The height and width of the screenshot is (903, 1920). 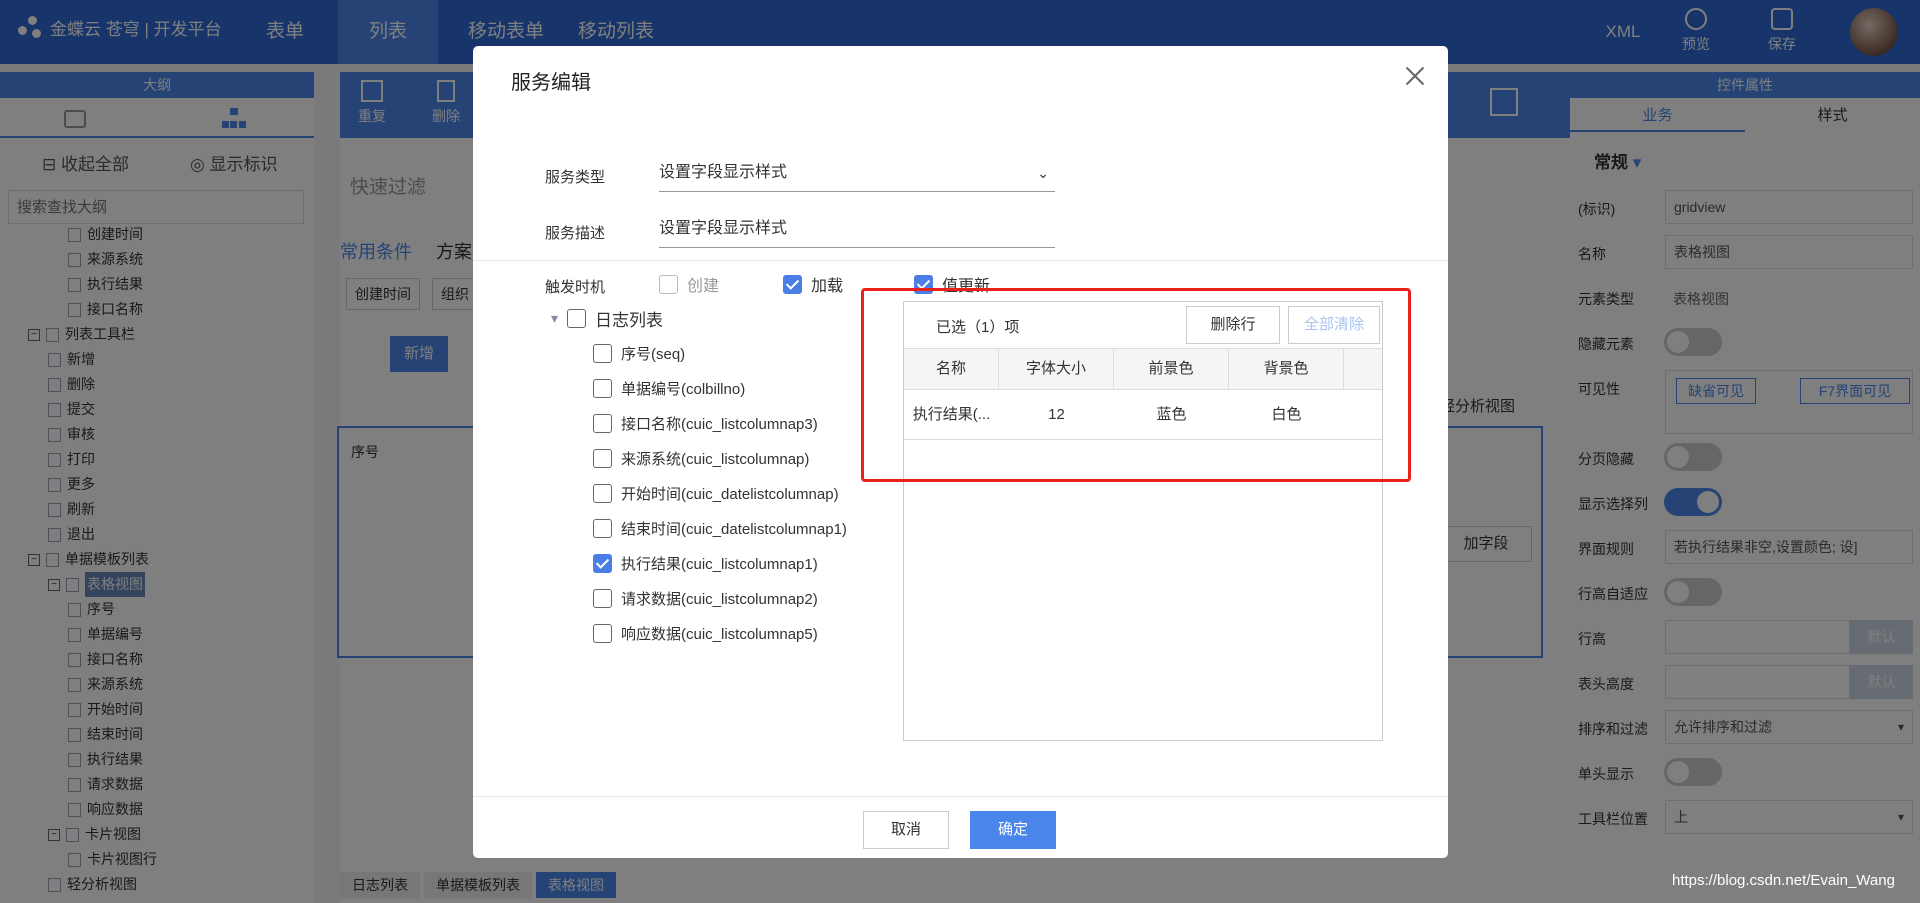 What do you see at coordinates (699, 493) in the screenshot?
I see `field-tree-item: 开始时间(cuic_datelistcolumnap)` at bounding box center [699, 493].